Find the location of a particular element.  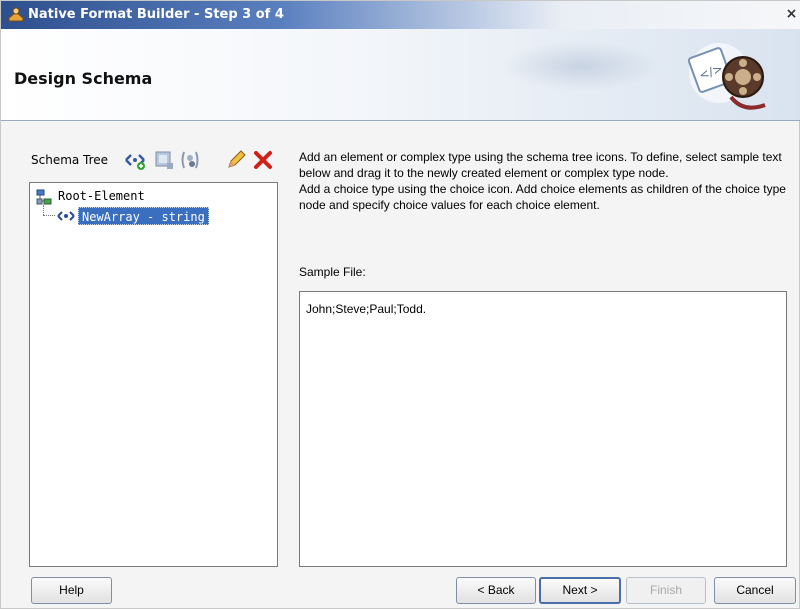

sample-file-label: Sample File: is located at coordinates (332, 272).